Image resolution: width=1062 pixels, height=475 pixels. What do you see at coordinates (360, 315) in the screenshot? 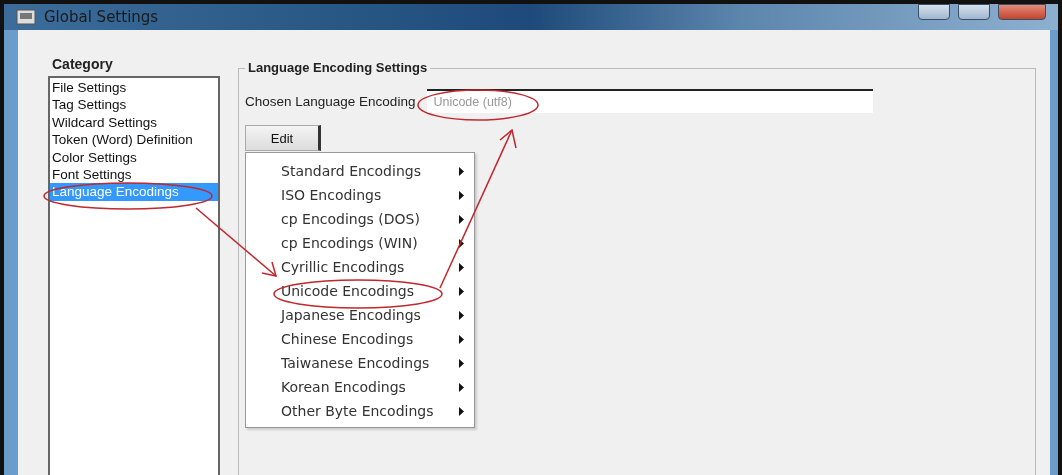
I see `menu-item: Japanese Encodings` at bounding box center [360, 315].